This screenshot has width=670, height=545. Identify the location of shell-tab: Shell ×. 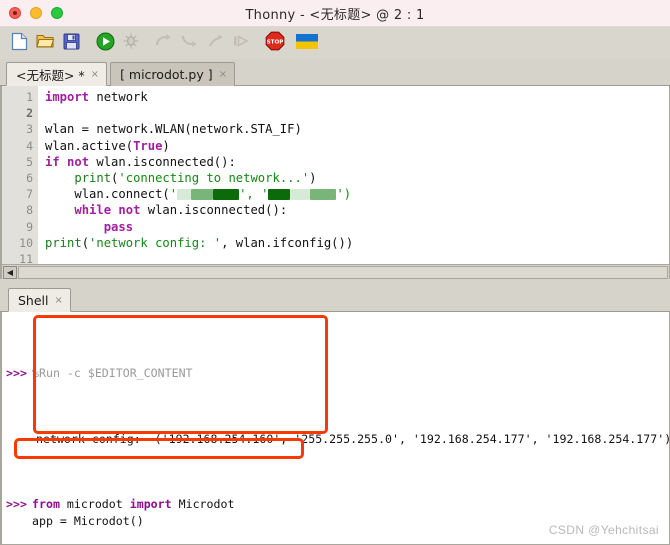
(39, 300).